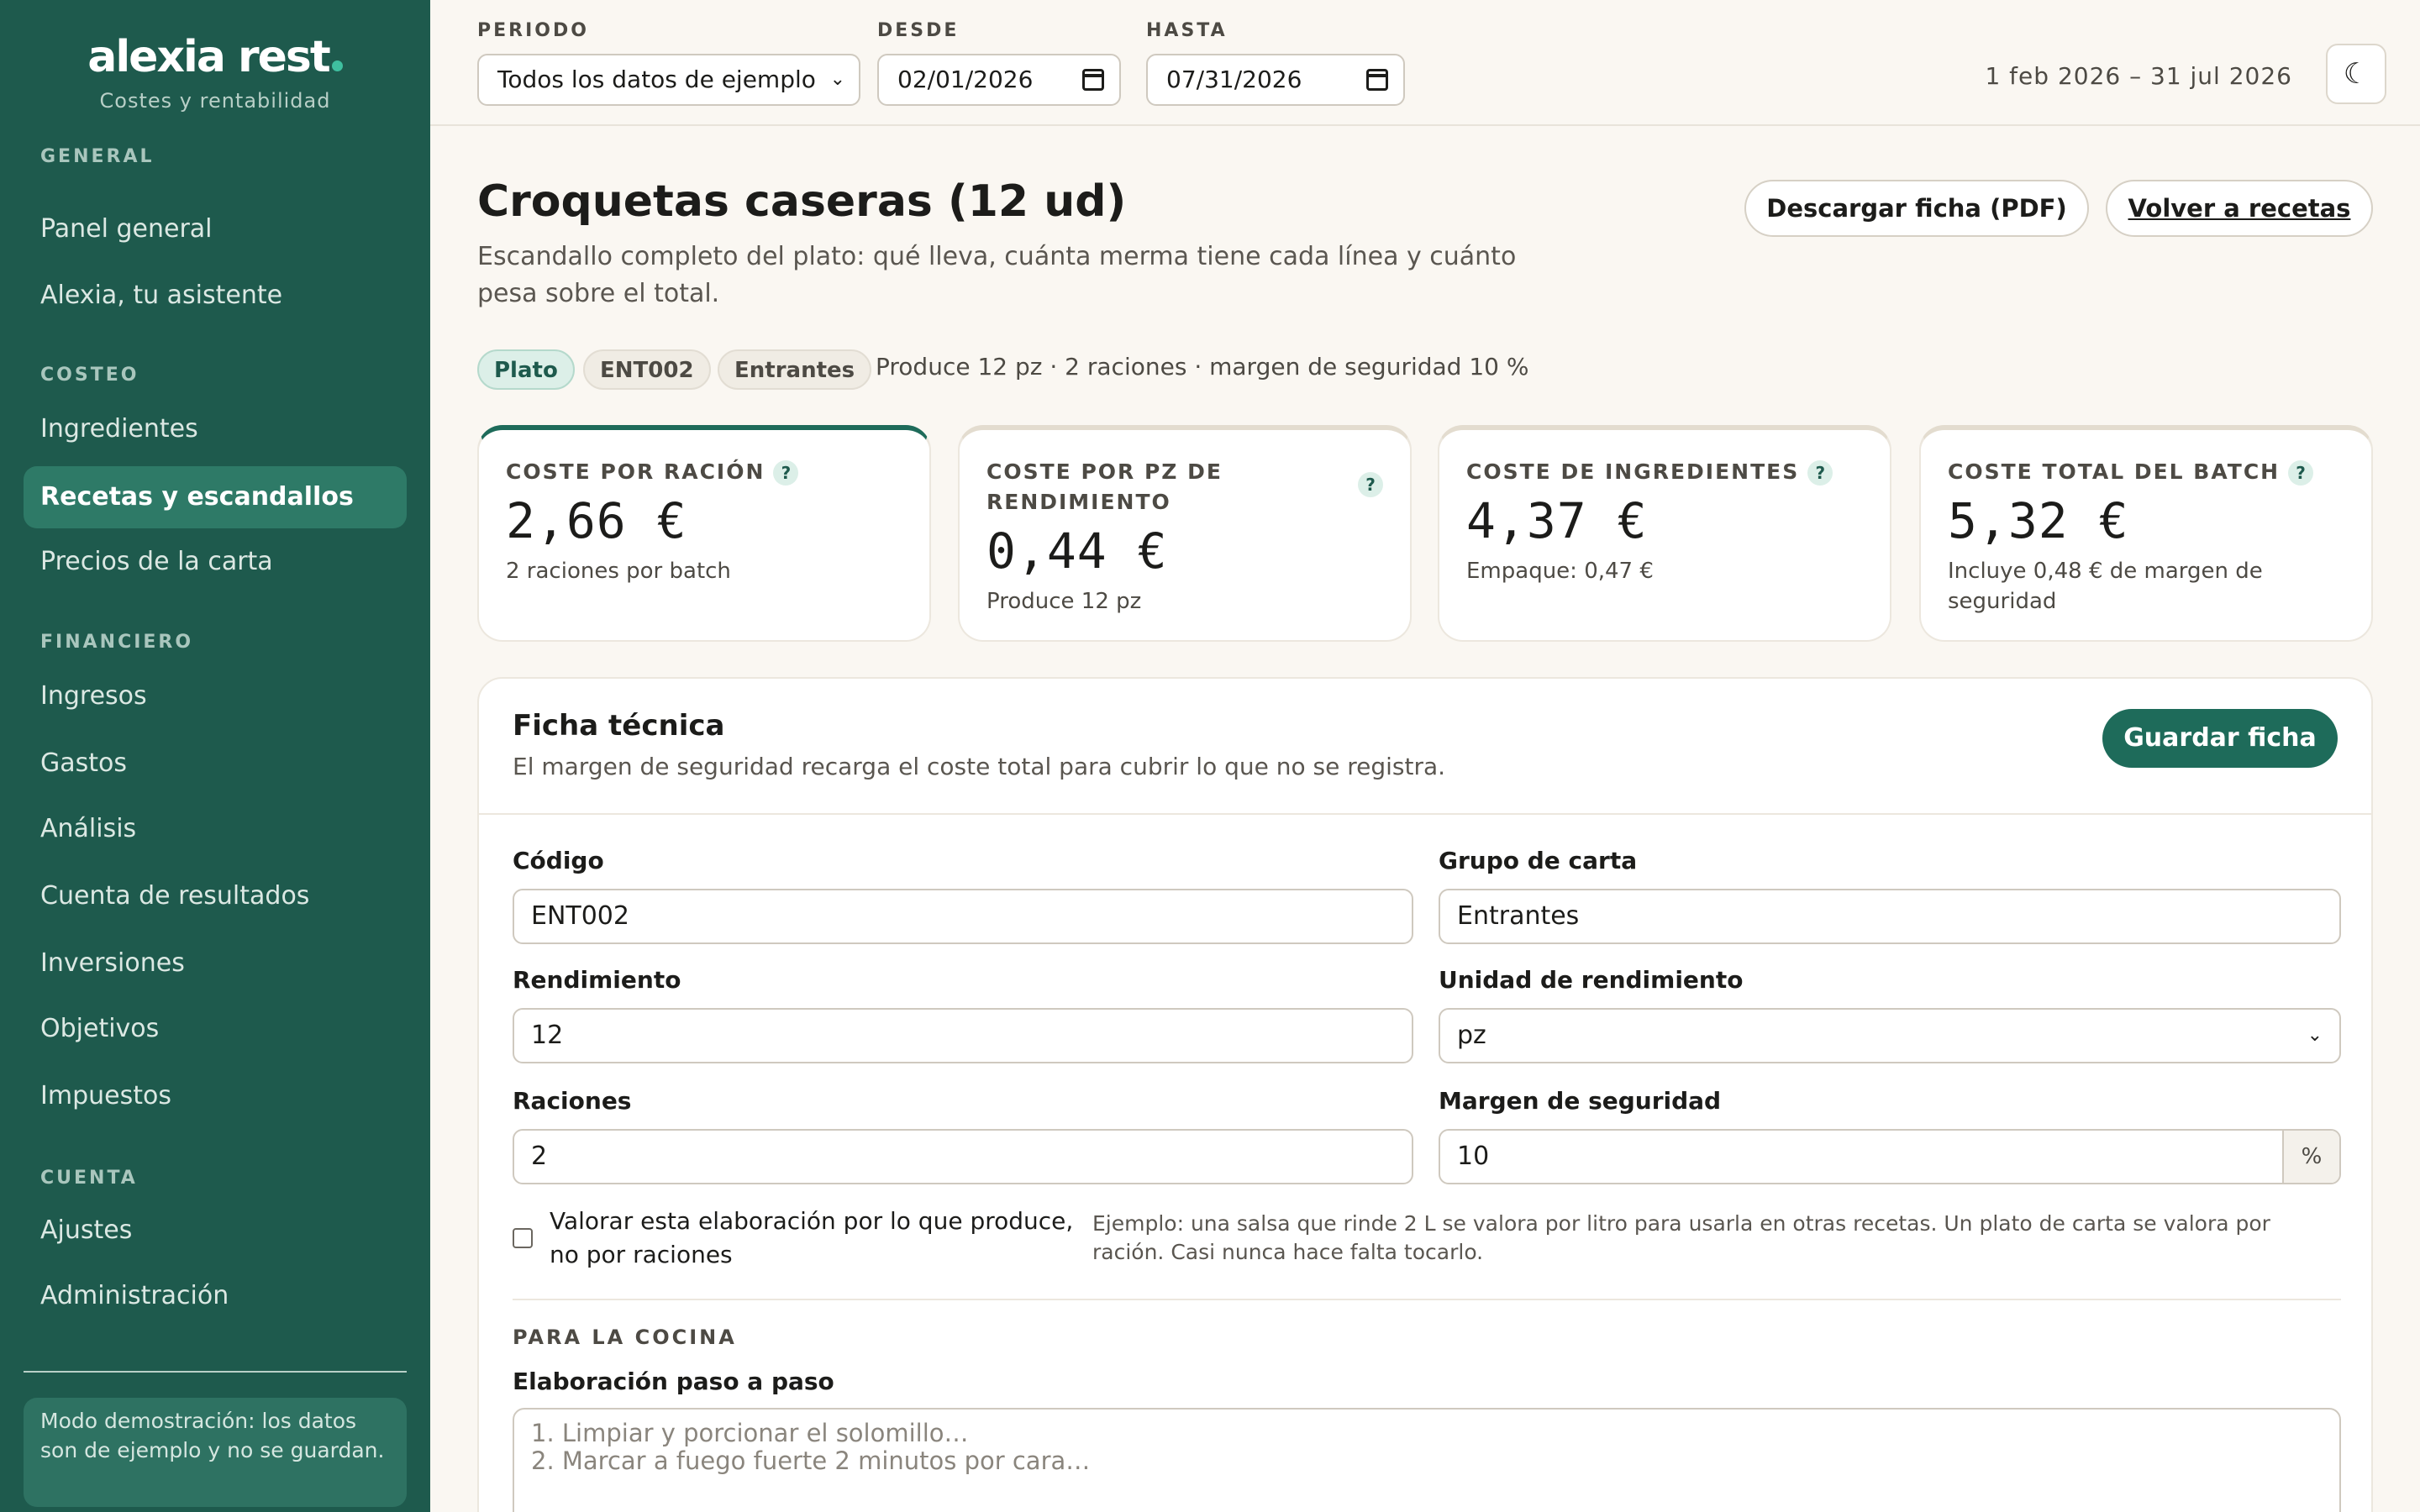  I want to click on desde-date-input: 02/01/2026, so click(999, 80).